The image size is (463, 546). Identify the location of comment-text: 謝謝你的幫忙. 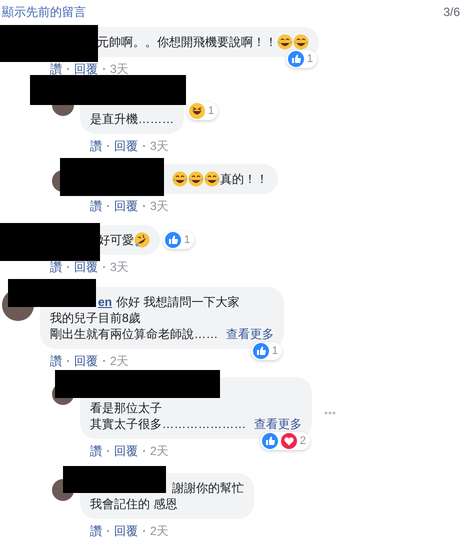
(208, 488).